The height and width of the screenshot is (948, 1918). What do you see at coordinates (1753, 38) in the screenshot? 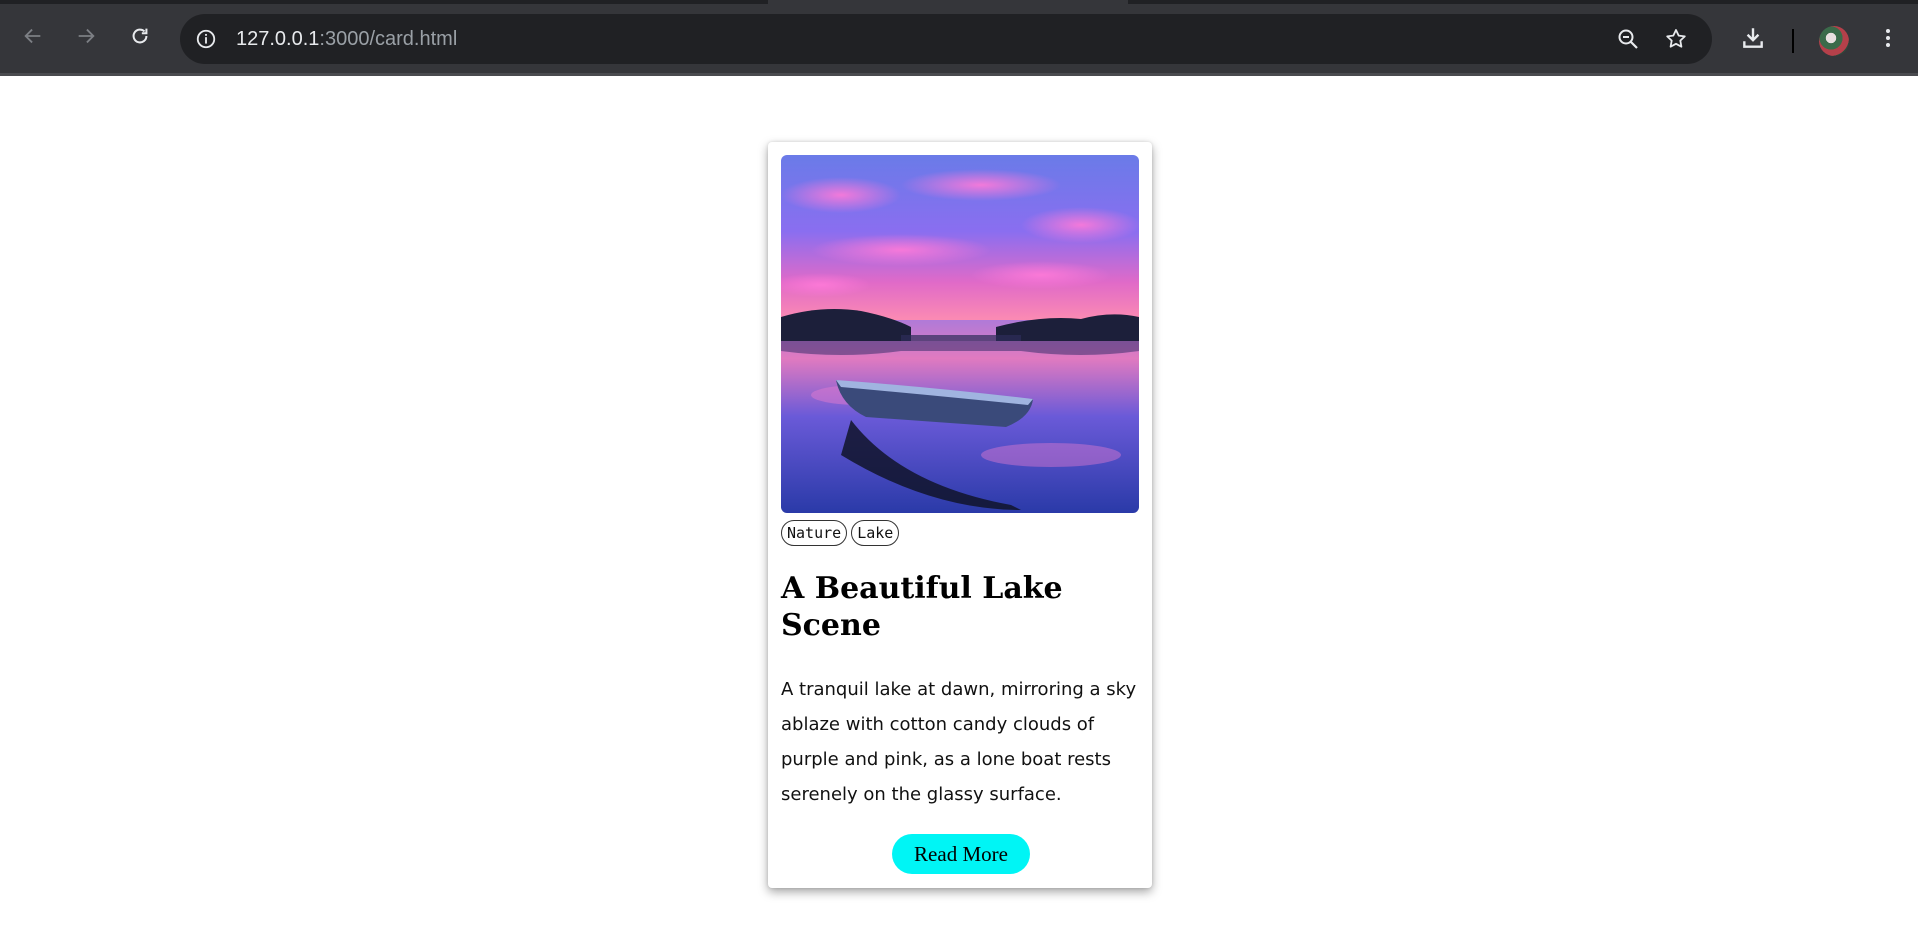
I see `download-icon` at bounding box center [1753, 38].